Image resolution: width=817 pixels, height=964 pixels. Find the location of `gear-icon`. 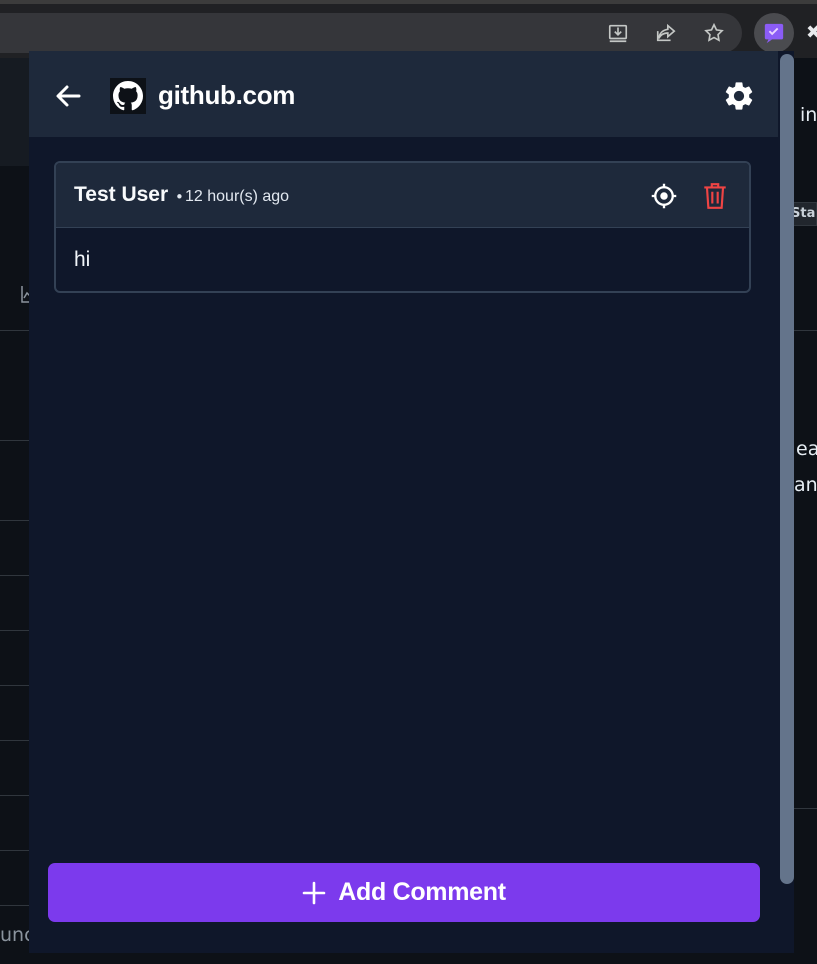

gear-icon is located at coordinates (739, 96).